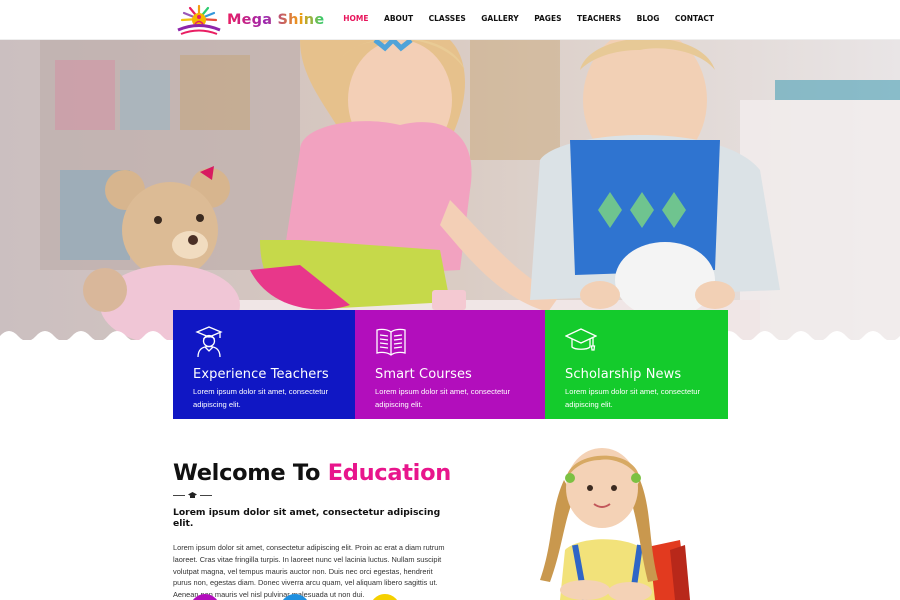  I want to click on circle-blue, so click(295, 597).